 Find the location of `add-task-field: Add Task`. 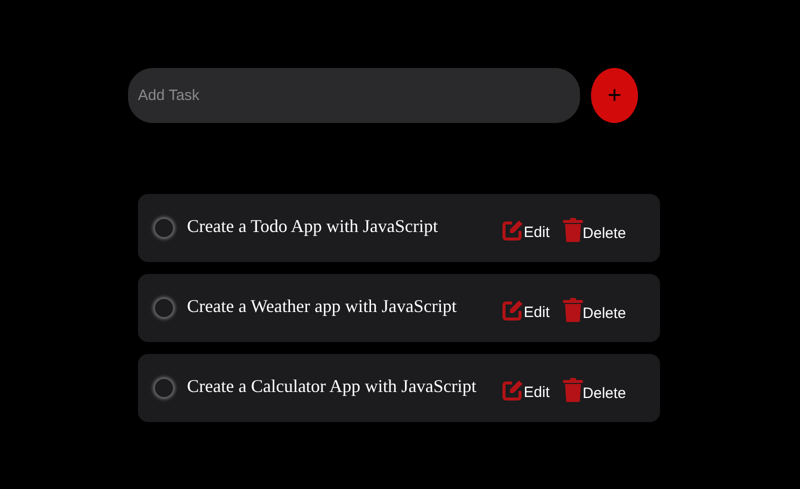

add-task-field: Add Task is located at coordinates (354, 95).